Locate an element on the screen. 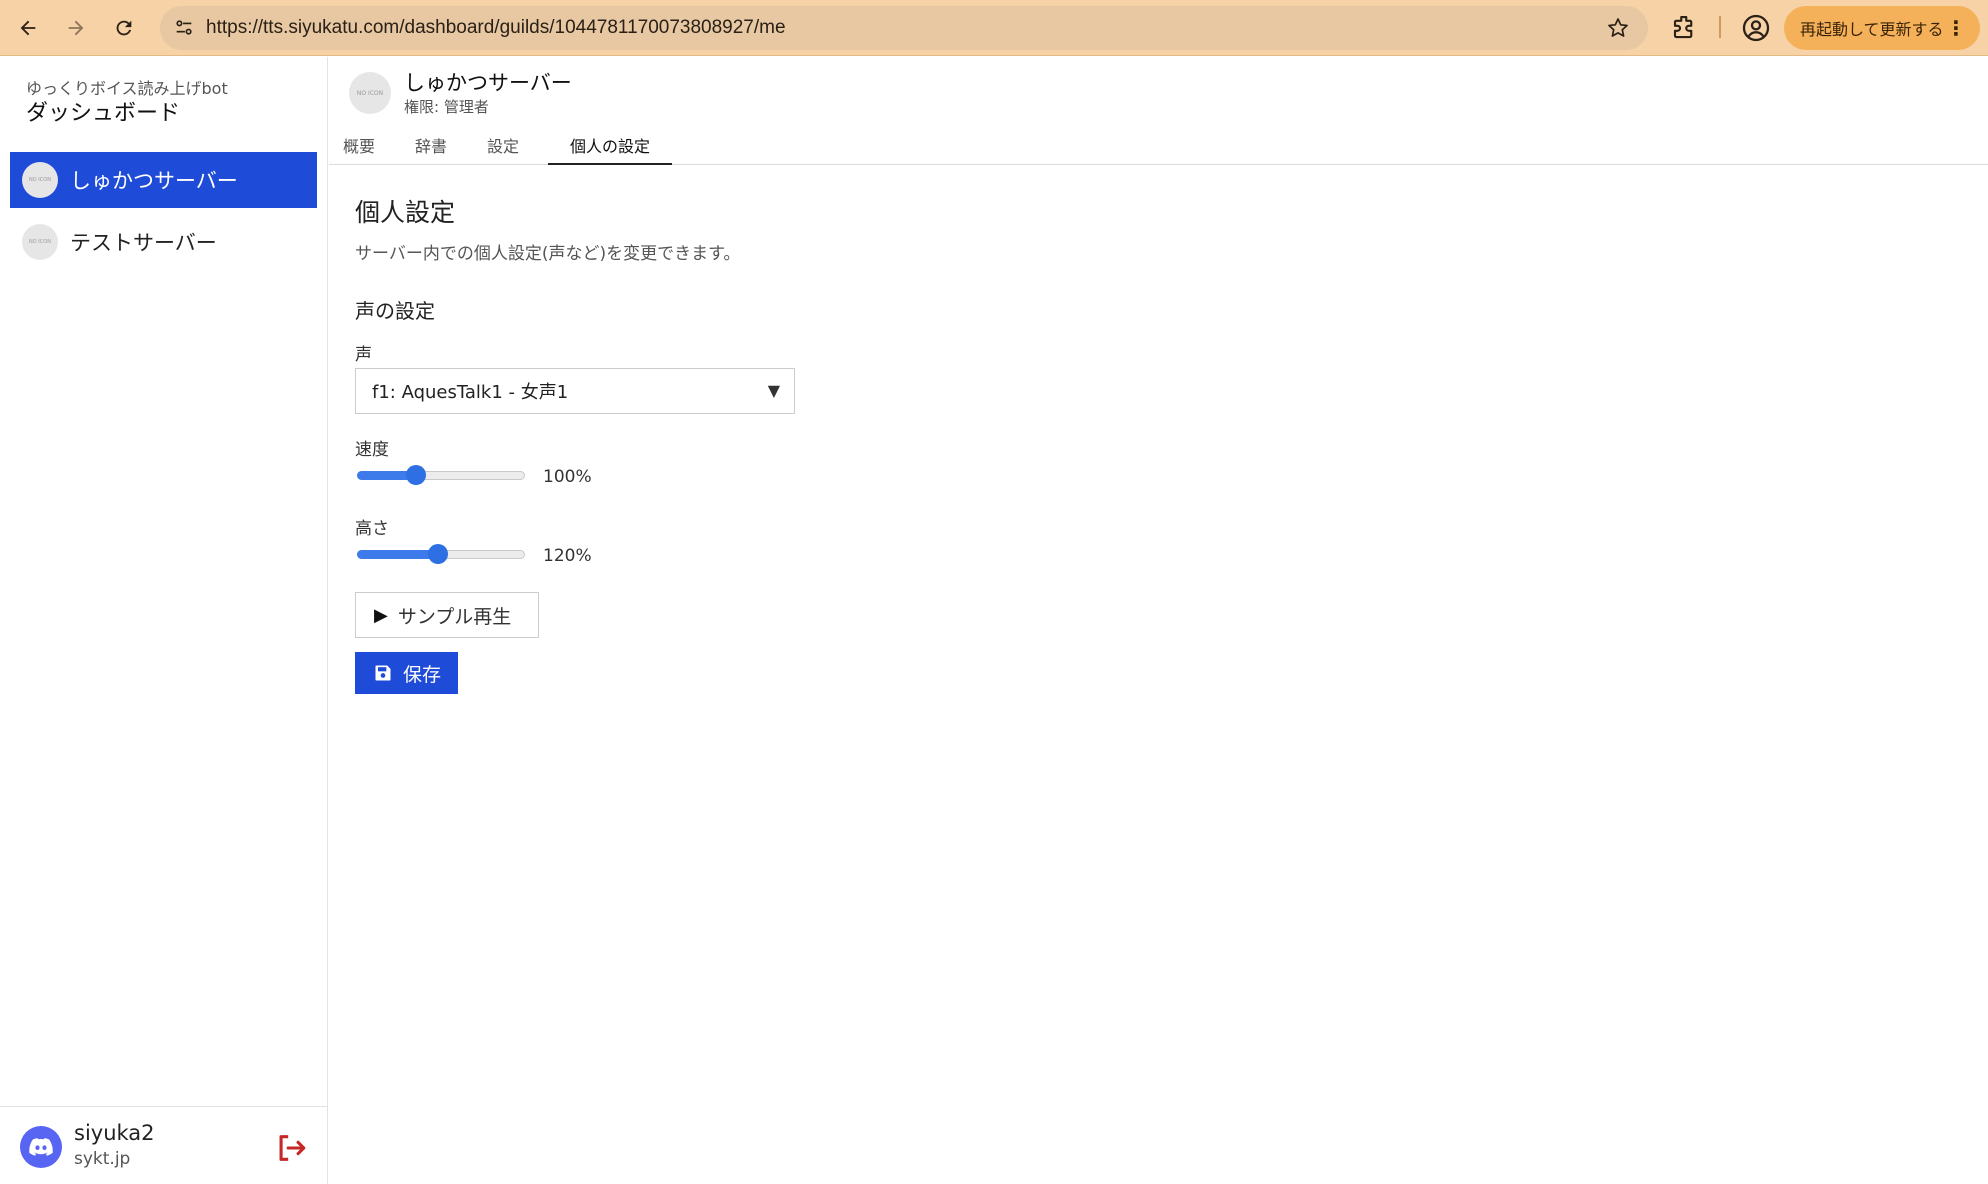 This screenshot has width=1988, height=1184. reload-icon is located at coordinates (124, 28).